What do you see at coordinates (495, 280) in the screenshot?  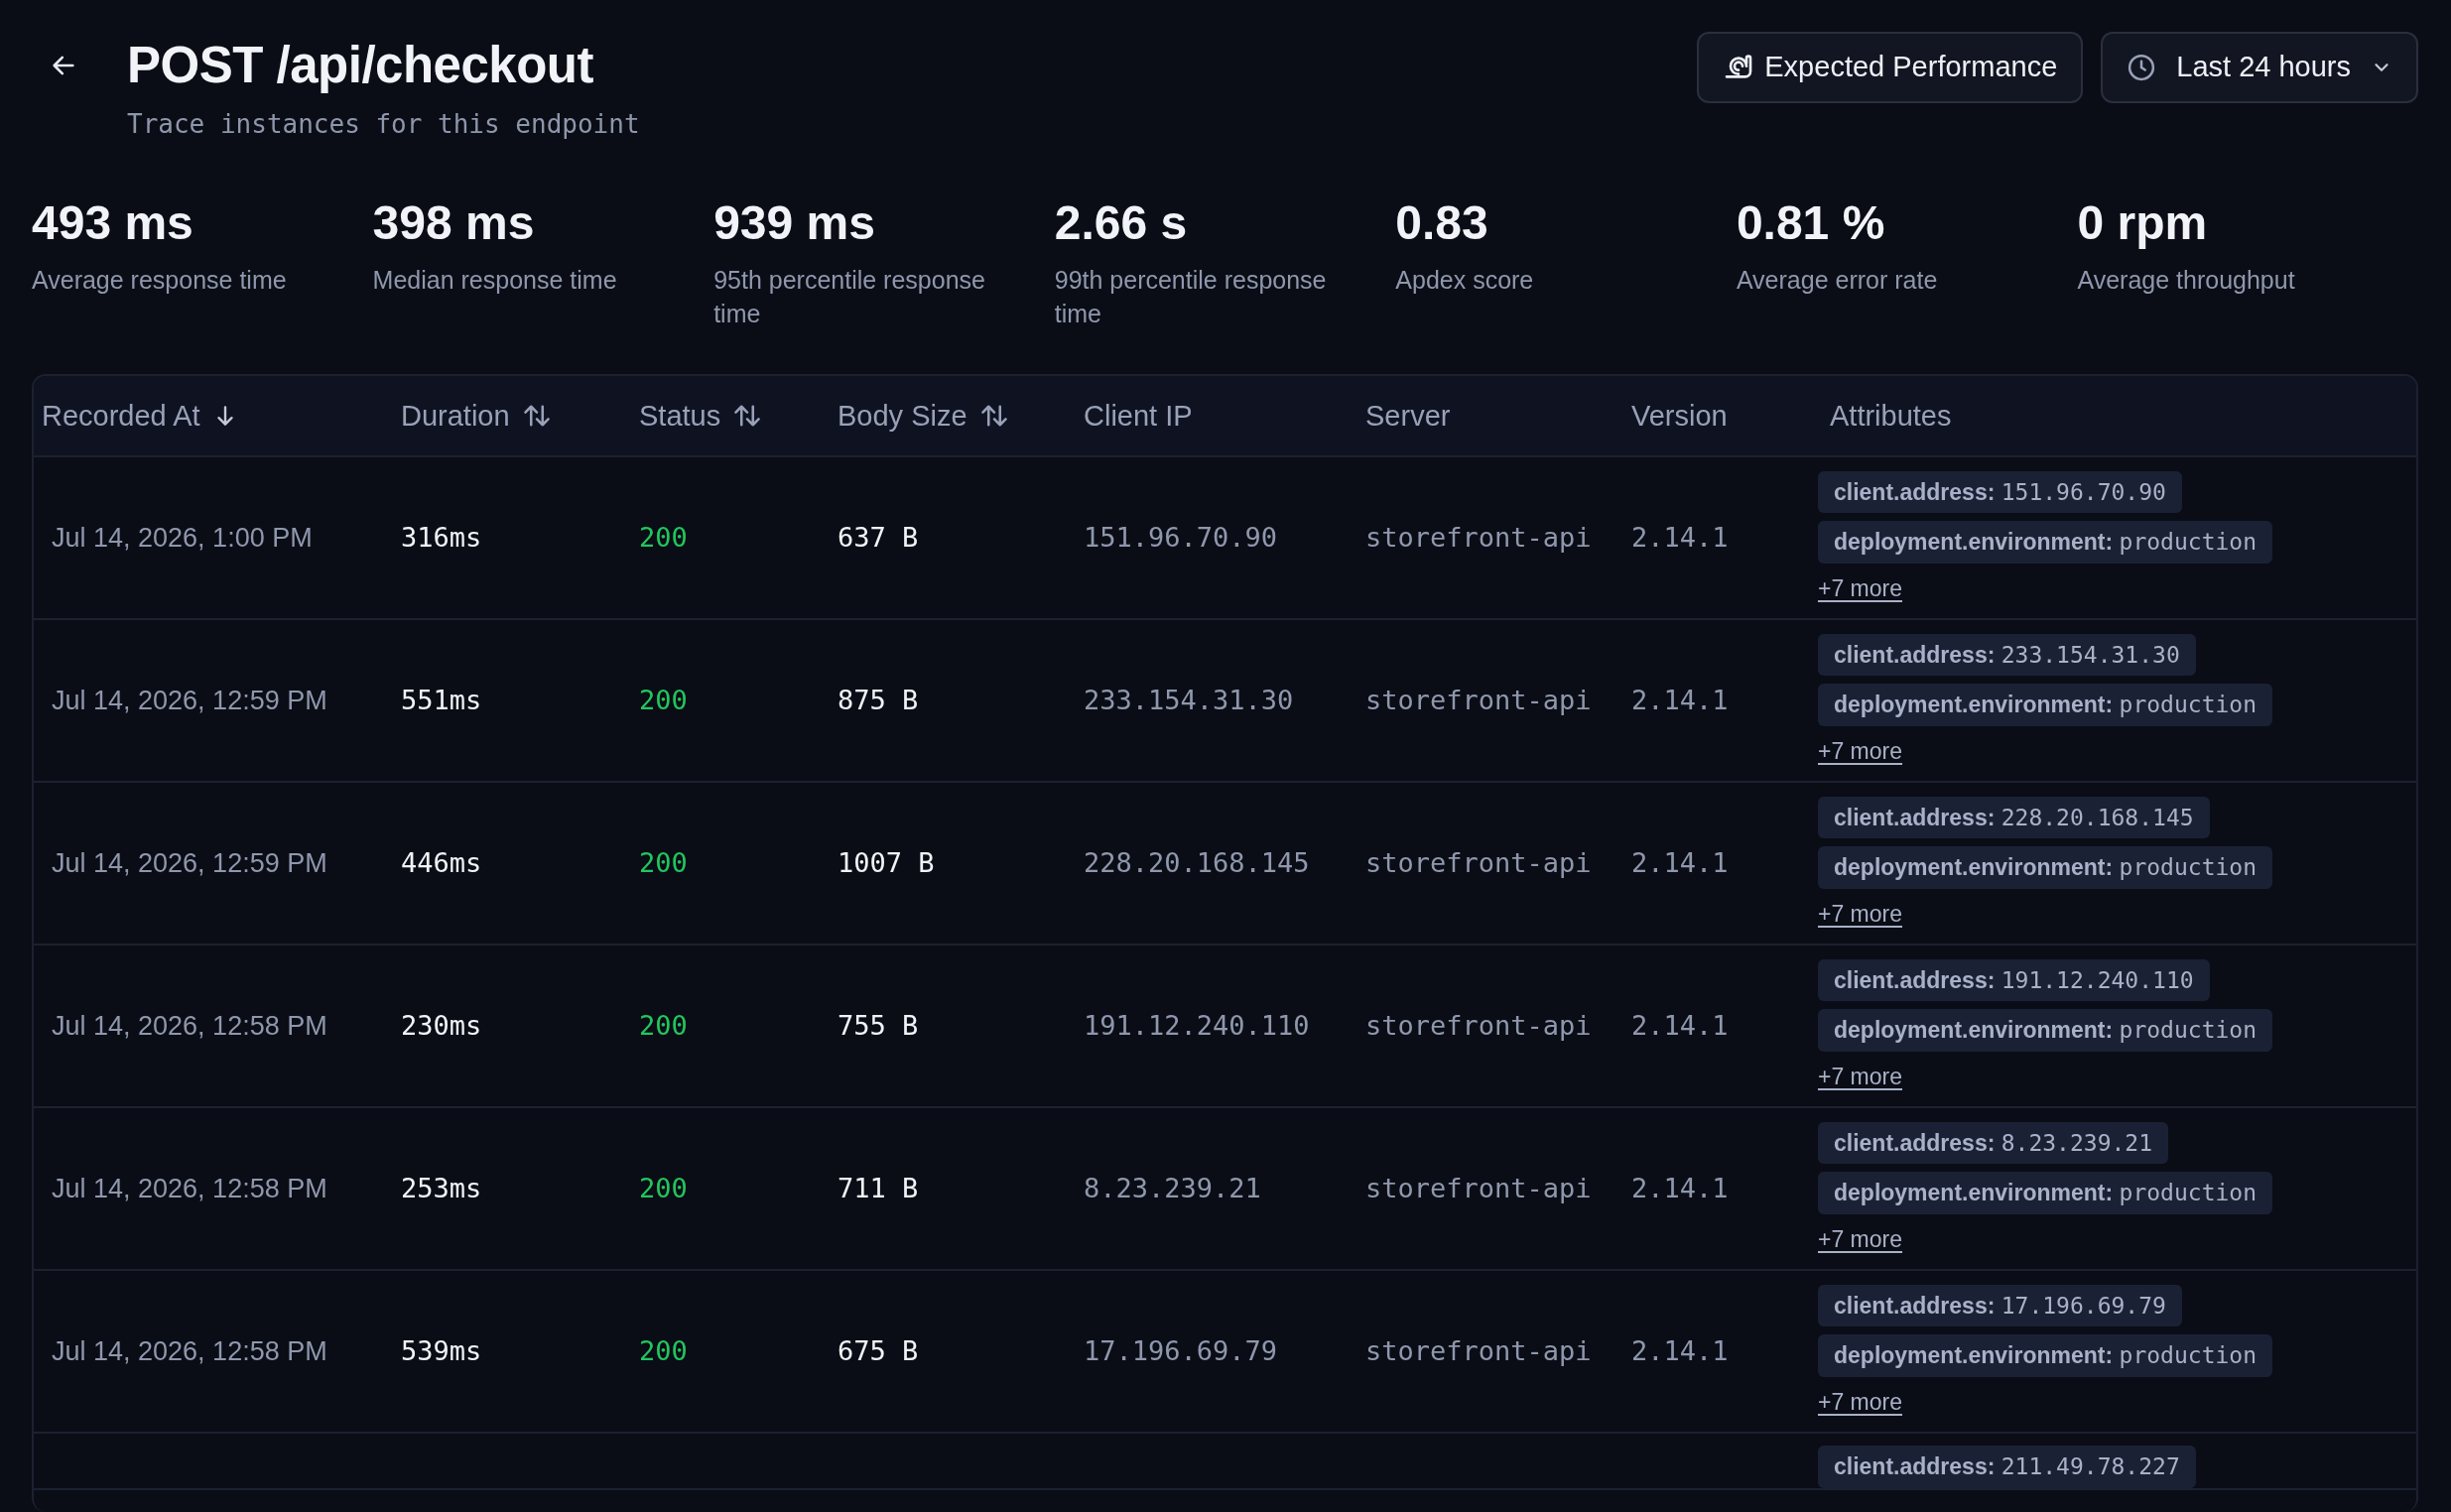 I see `stat-label: Median response time` at bounding box center [495, 280].